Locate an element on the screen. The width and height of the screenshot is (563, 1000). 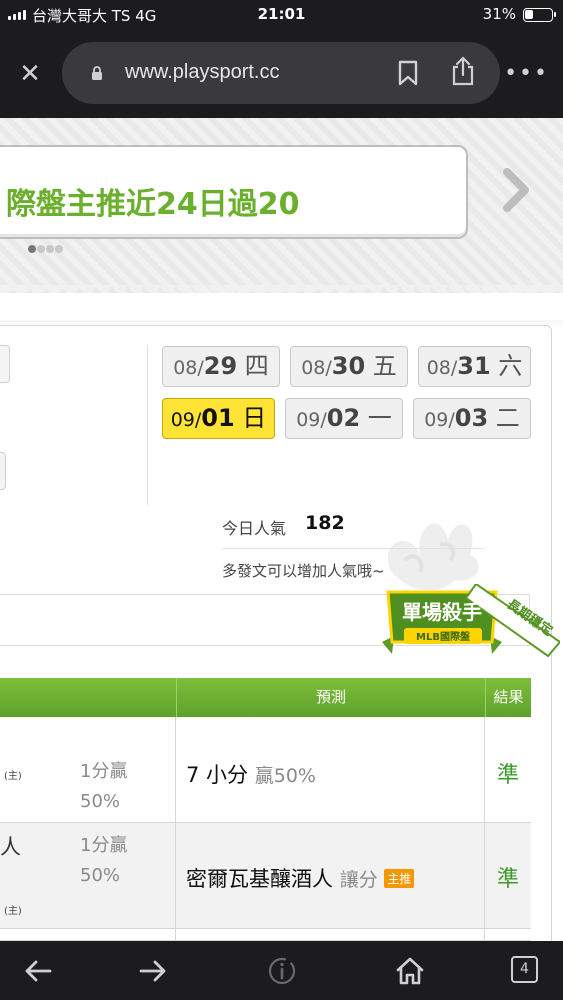
badge-title: 單場殺手 is located at coordinates (442, 612).